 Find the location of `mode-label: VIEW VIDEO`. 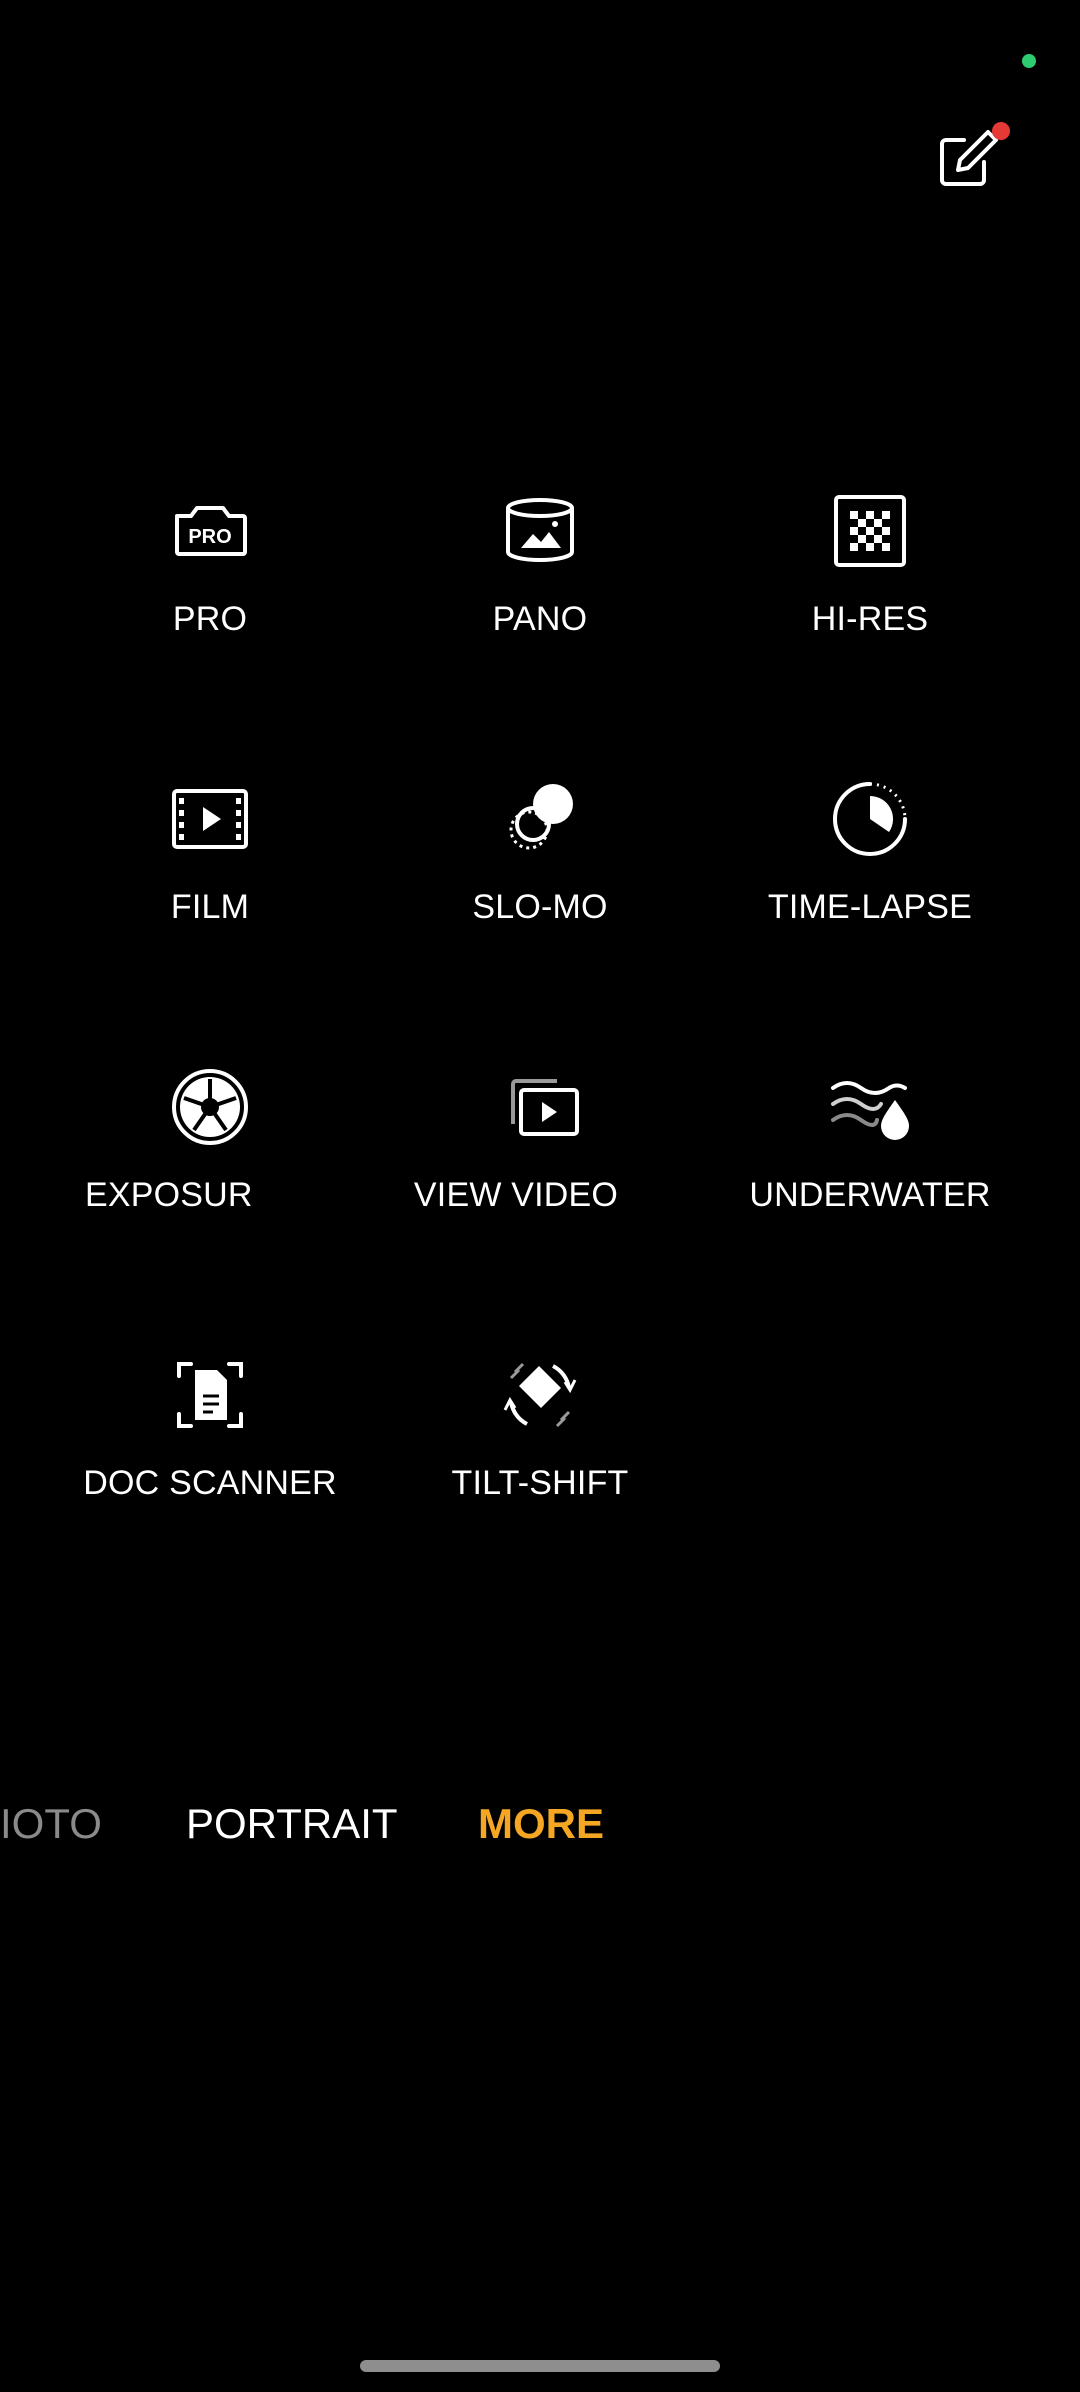

mode-label: VIEW VIDEO is located at coordinates (516, 1195).